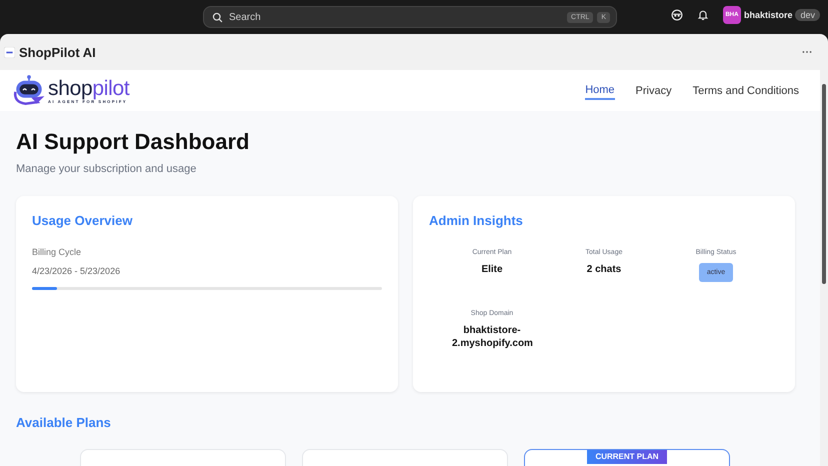 Image resolution: width=828 pixels, height=466 pixels. Describe the element at coordinates (89, 88) in the screenshot. I see `logo-wordmark: shoppilot` at that location.